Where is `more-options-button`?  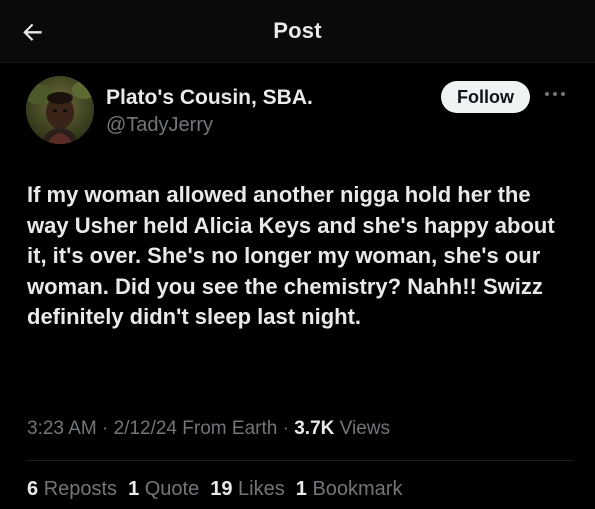 more-options-button is located at coordinates (555, 94).